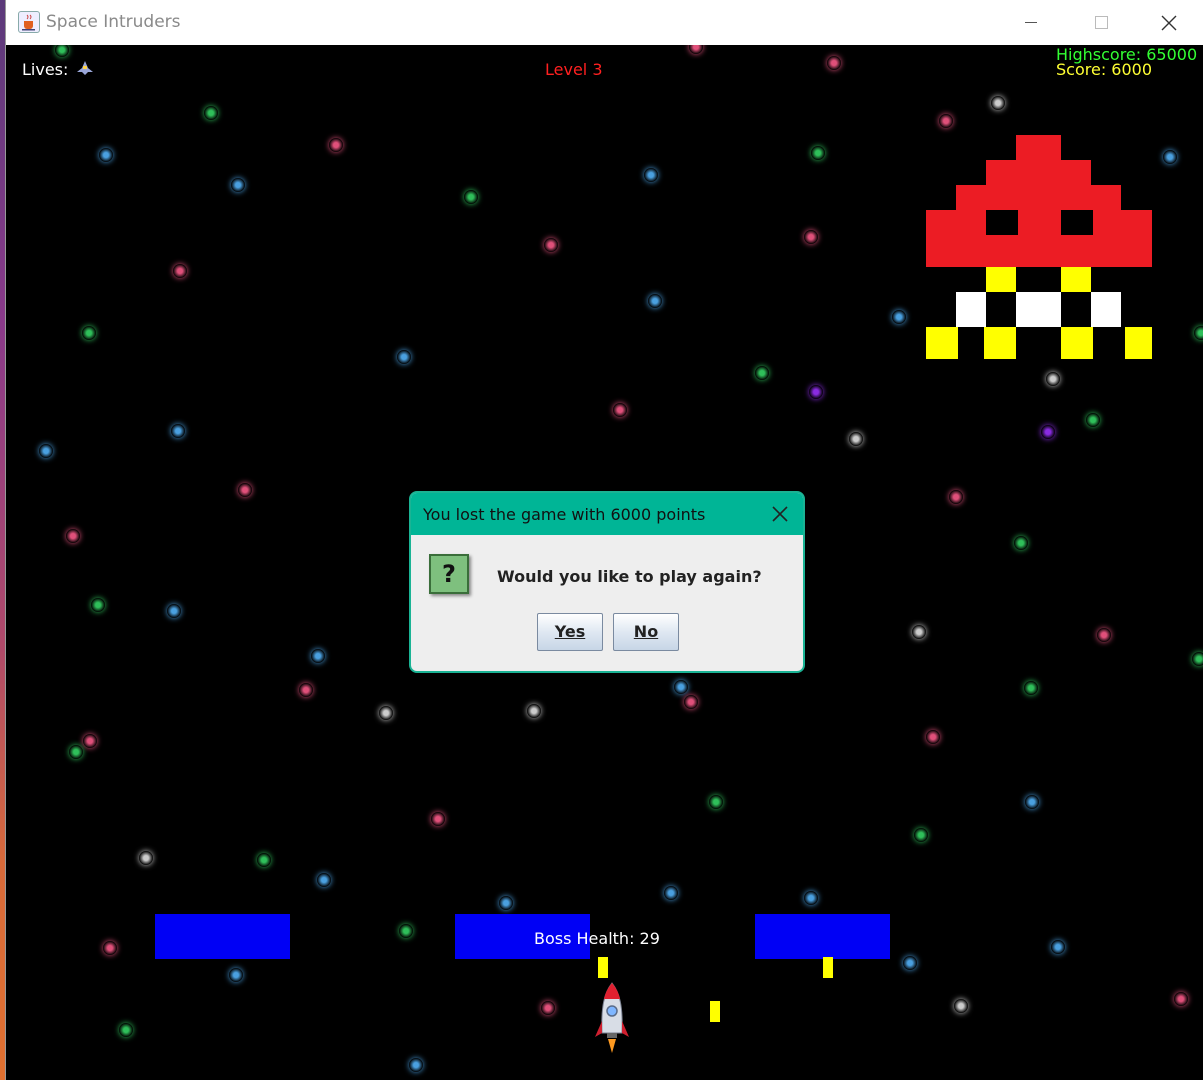  I want to click on level-indicator: Level 3, so click(574, 69).